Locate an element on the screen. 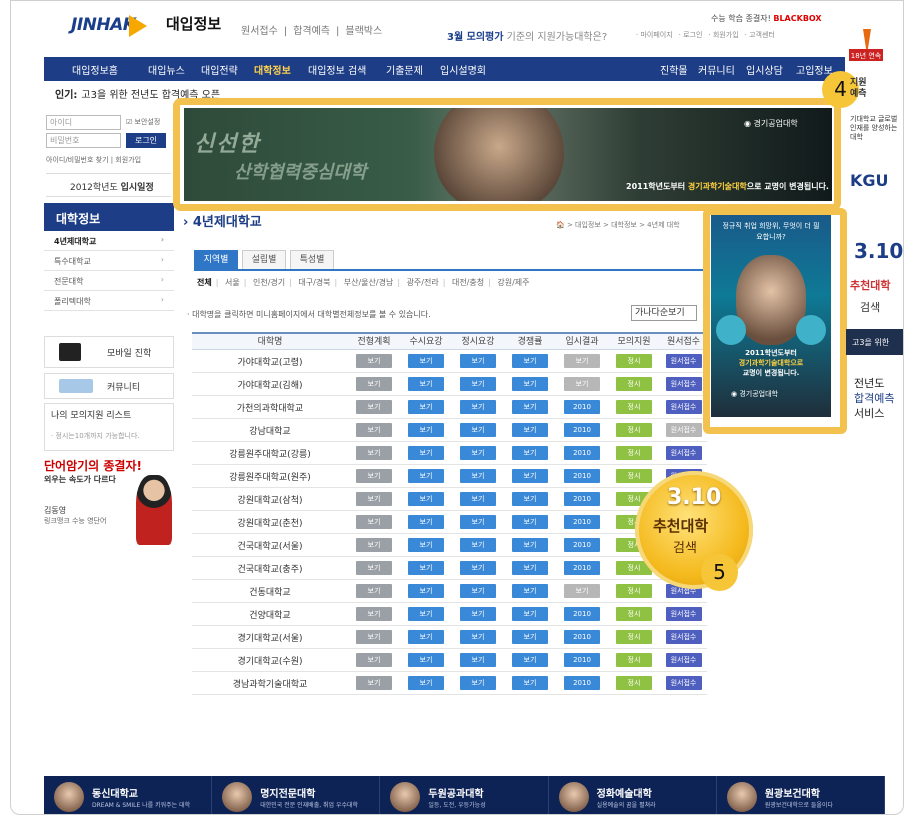 The image size is (912, 815). right-prev-year: 전년도 합격예측 서비스 is located at coordinates (874, 398).